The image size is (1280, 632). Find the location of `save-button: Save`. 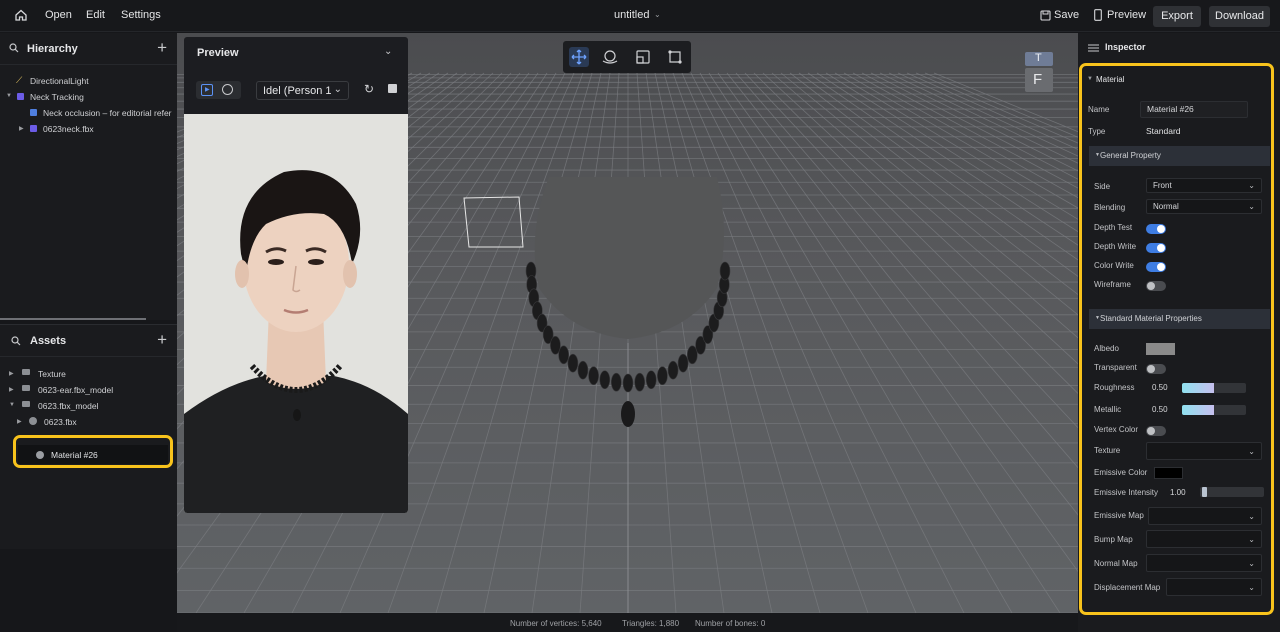

save-button: Save is located at coordinates (1066, 15).